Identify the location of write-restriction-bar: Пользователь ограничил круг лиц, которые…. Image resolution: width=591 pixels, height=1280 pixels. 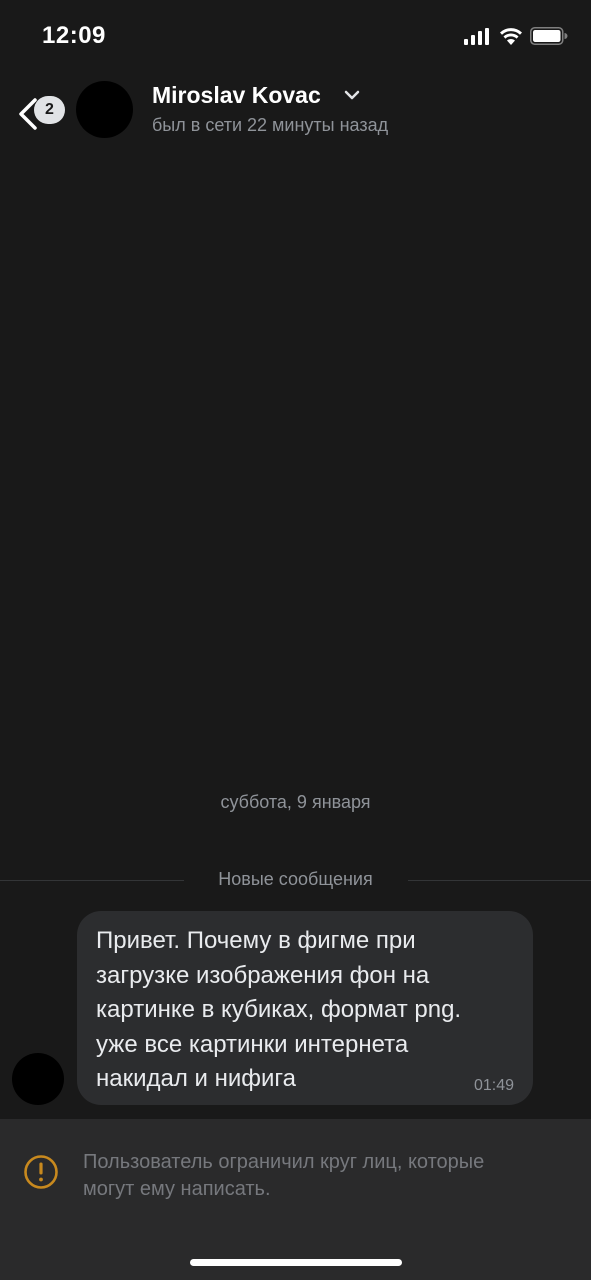
(295, 1199).